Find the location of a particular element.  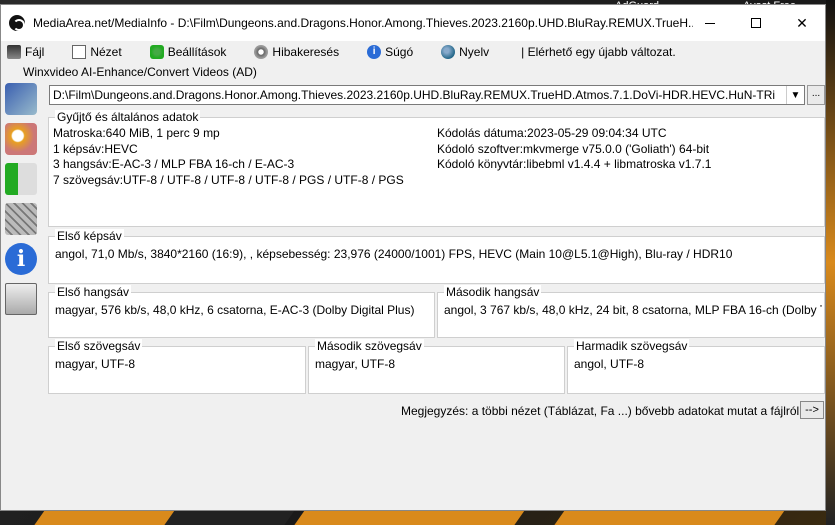

menu-language: Nyelv is located at coordinates (465, 52).